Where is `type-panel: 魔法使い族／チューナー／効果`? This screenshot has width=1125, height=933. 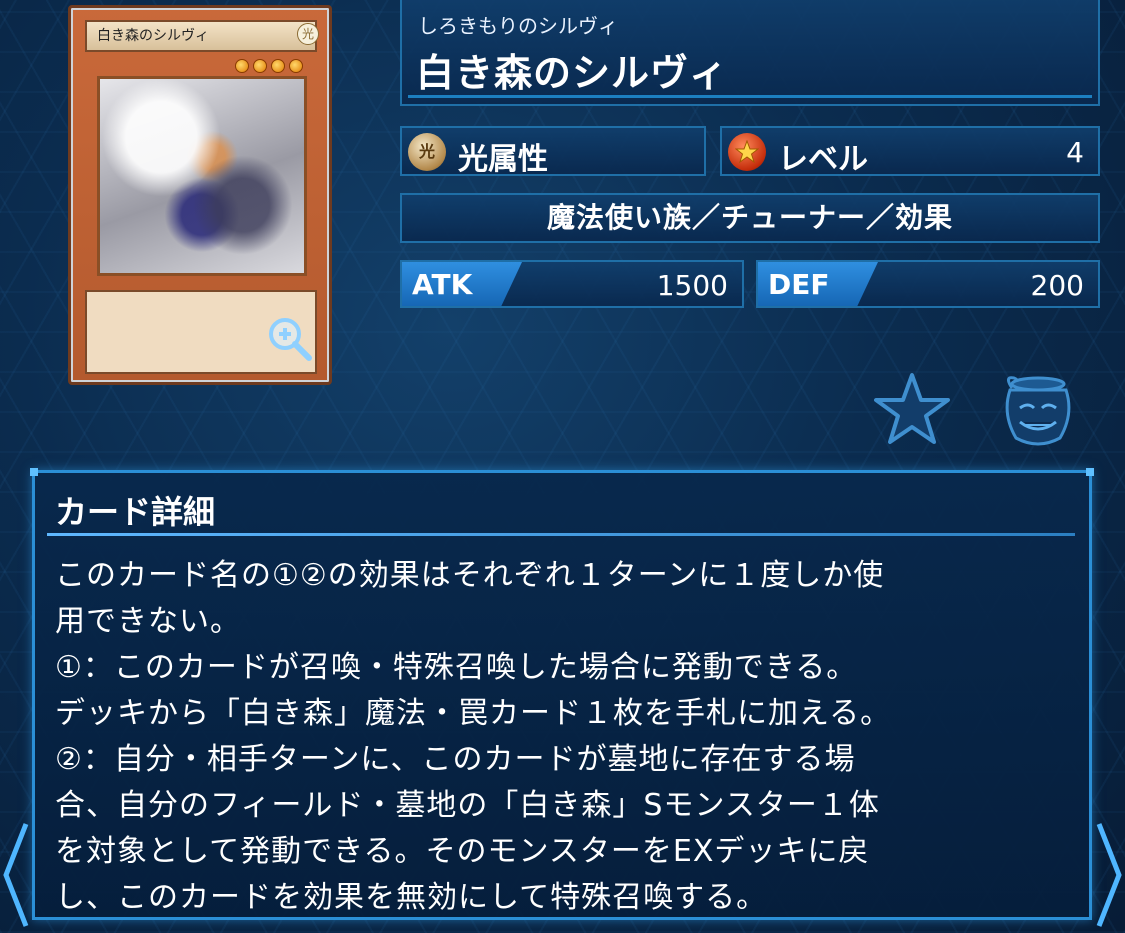
type-panel: 魔法使い族／チューナー／効果 is located at coordinates (750, 218).